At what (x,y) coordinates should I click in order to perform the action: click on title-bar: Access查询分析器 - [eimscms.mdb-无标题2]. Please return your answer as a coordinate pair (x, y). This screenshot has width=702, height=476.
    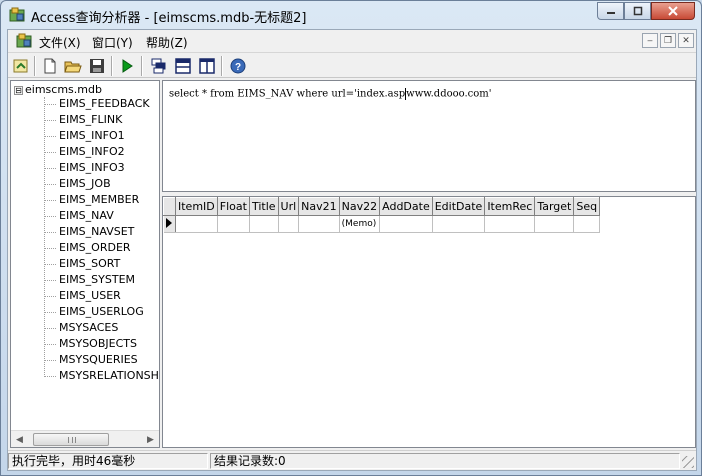
    Looking at the image, I should click on (351, 15).